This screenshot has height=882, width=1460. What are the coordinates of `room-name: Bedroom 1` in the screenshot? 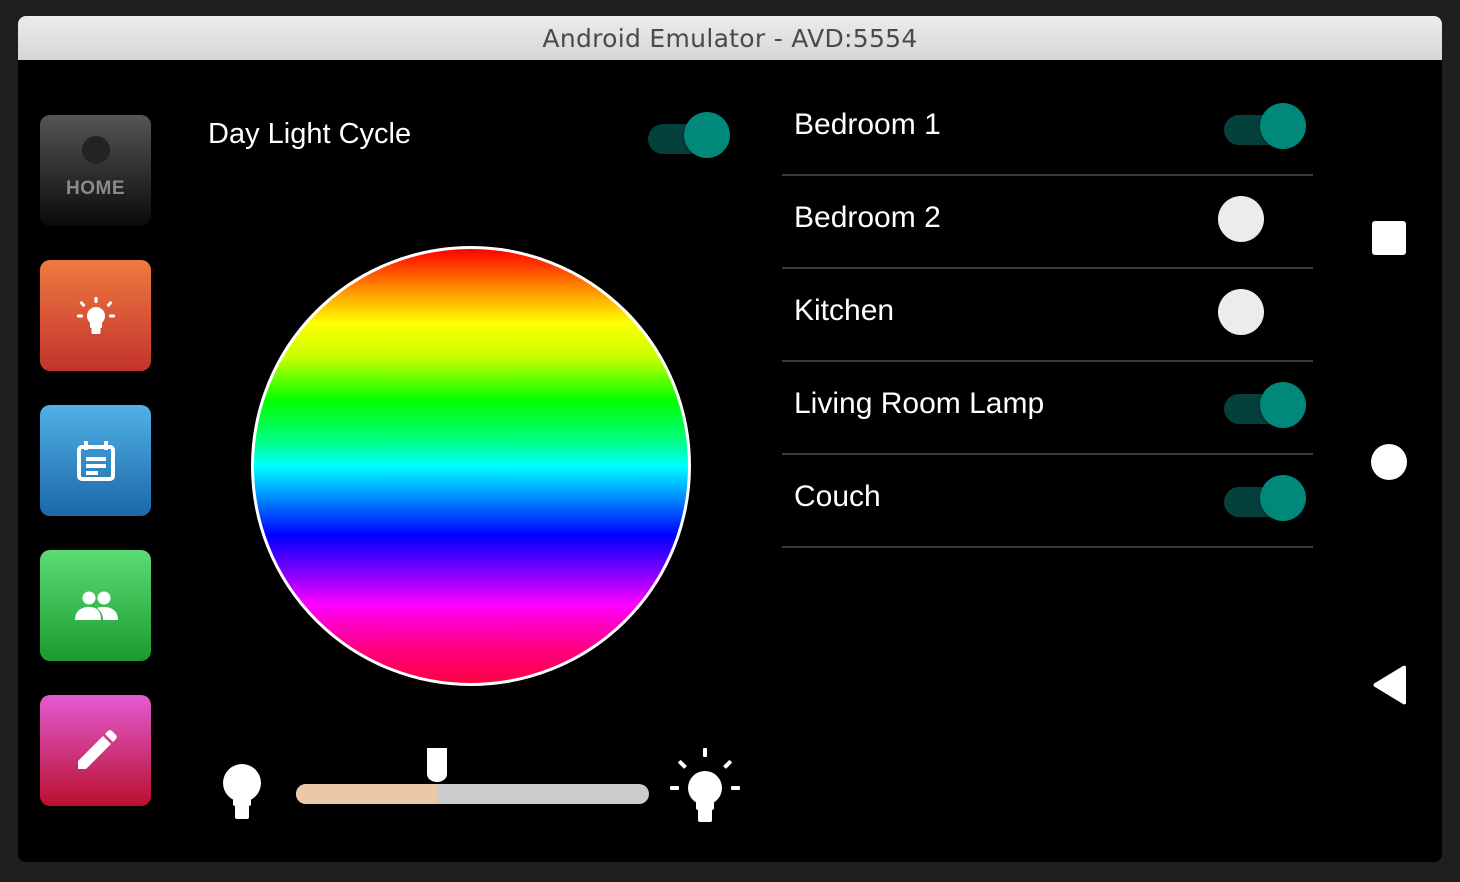 It's located at (867, 124).